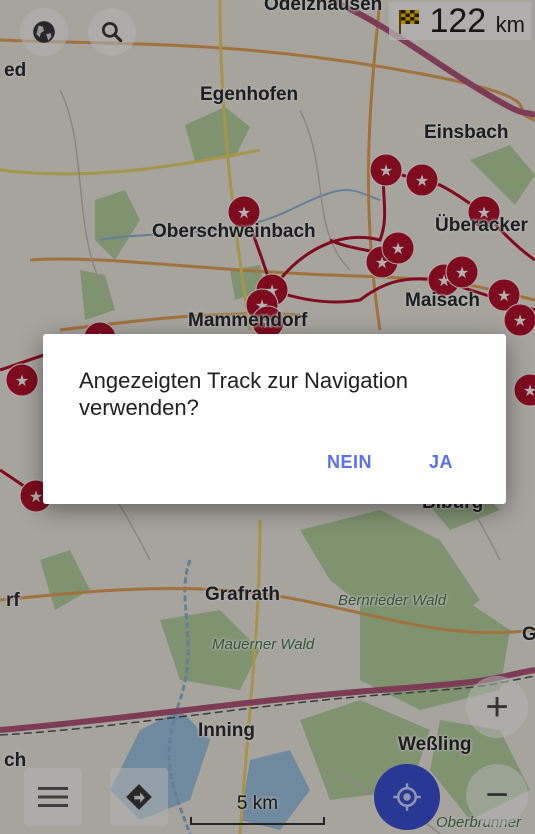 The height and width of the screenshot is (834, 535). What do you see at coordinates (441, 462) in the screenshot?
I see `yes-button: JA` at bounding box center [441, 462].